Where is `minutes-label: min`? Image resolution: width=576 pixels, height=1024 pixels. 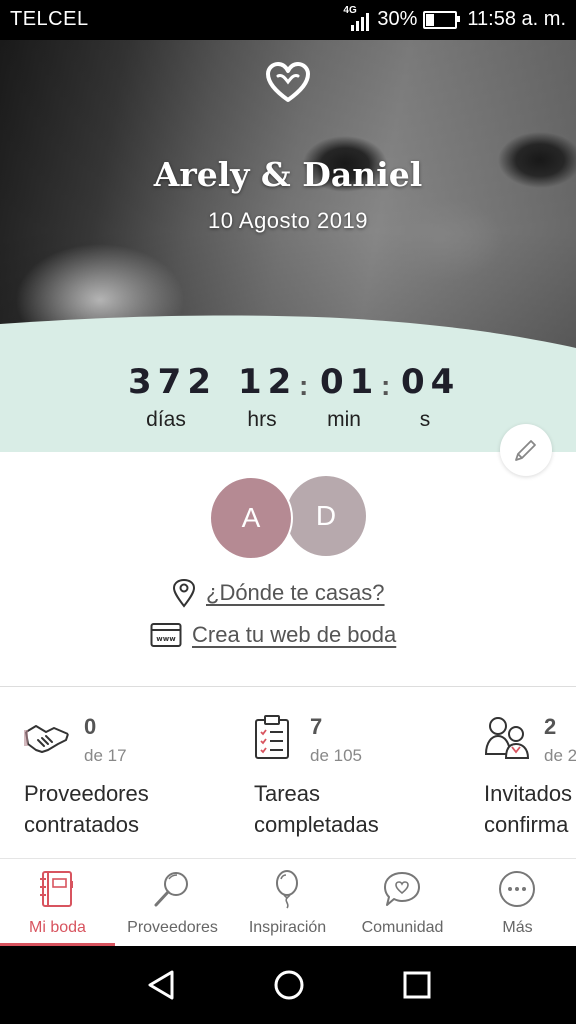 minutes-label: min is located at coordinates (344, 419).